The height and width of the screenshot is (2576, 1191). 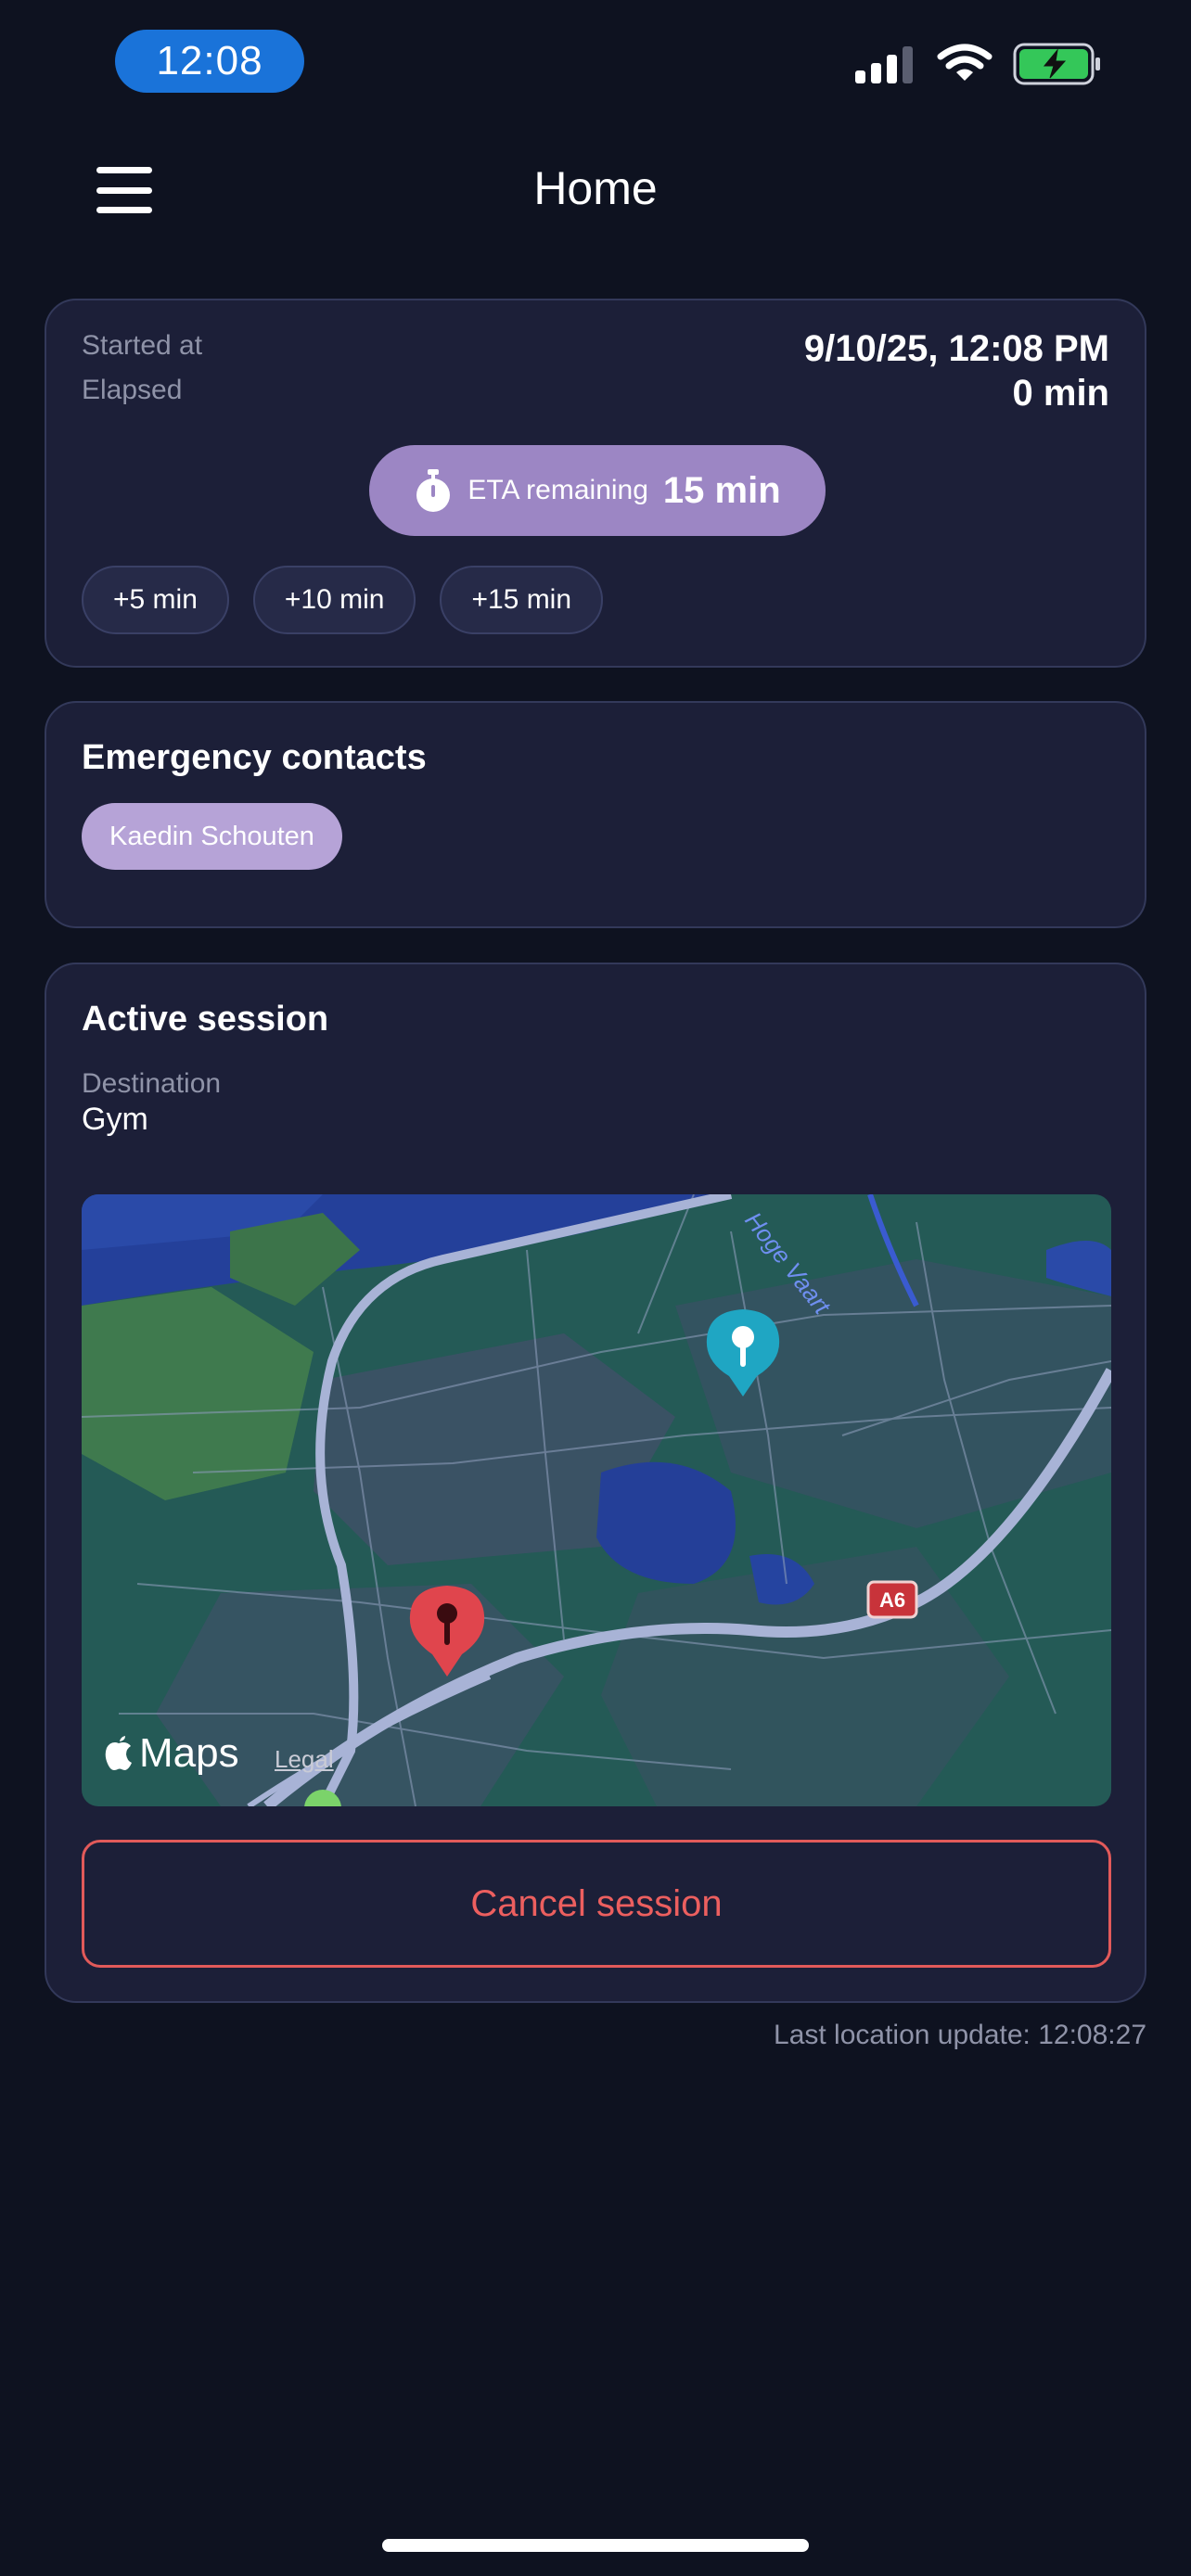 I want to click on apple-maps-logo: Maps, so click(x=171, y=1753).